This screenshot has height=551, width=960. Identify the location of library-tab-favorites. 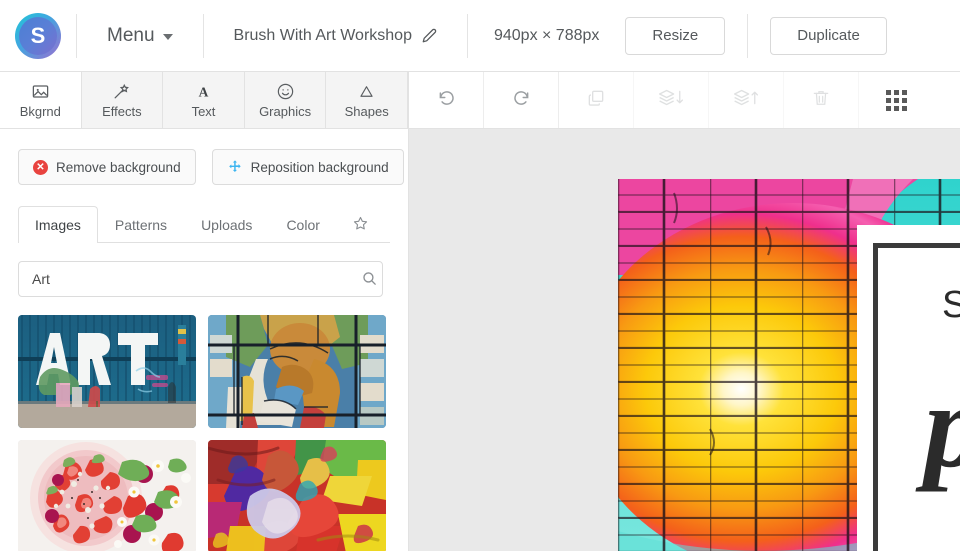
(360, 224).